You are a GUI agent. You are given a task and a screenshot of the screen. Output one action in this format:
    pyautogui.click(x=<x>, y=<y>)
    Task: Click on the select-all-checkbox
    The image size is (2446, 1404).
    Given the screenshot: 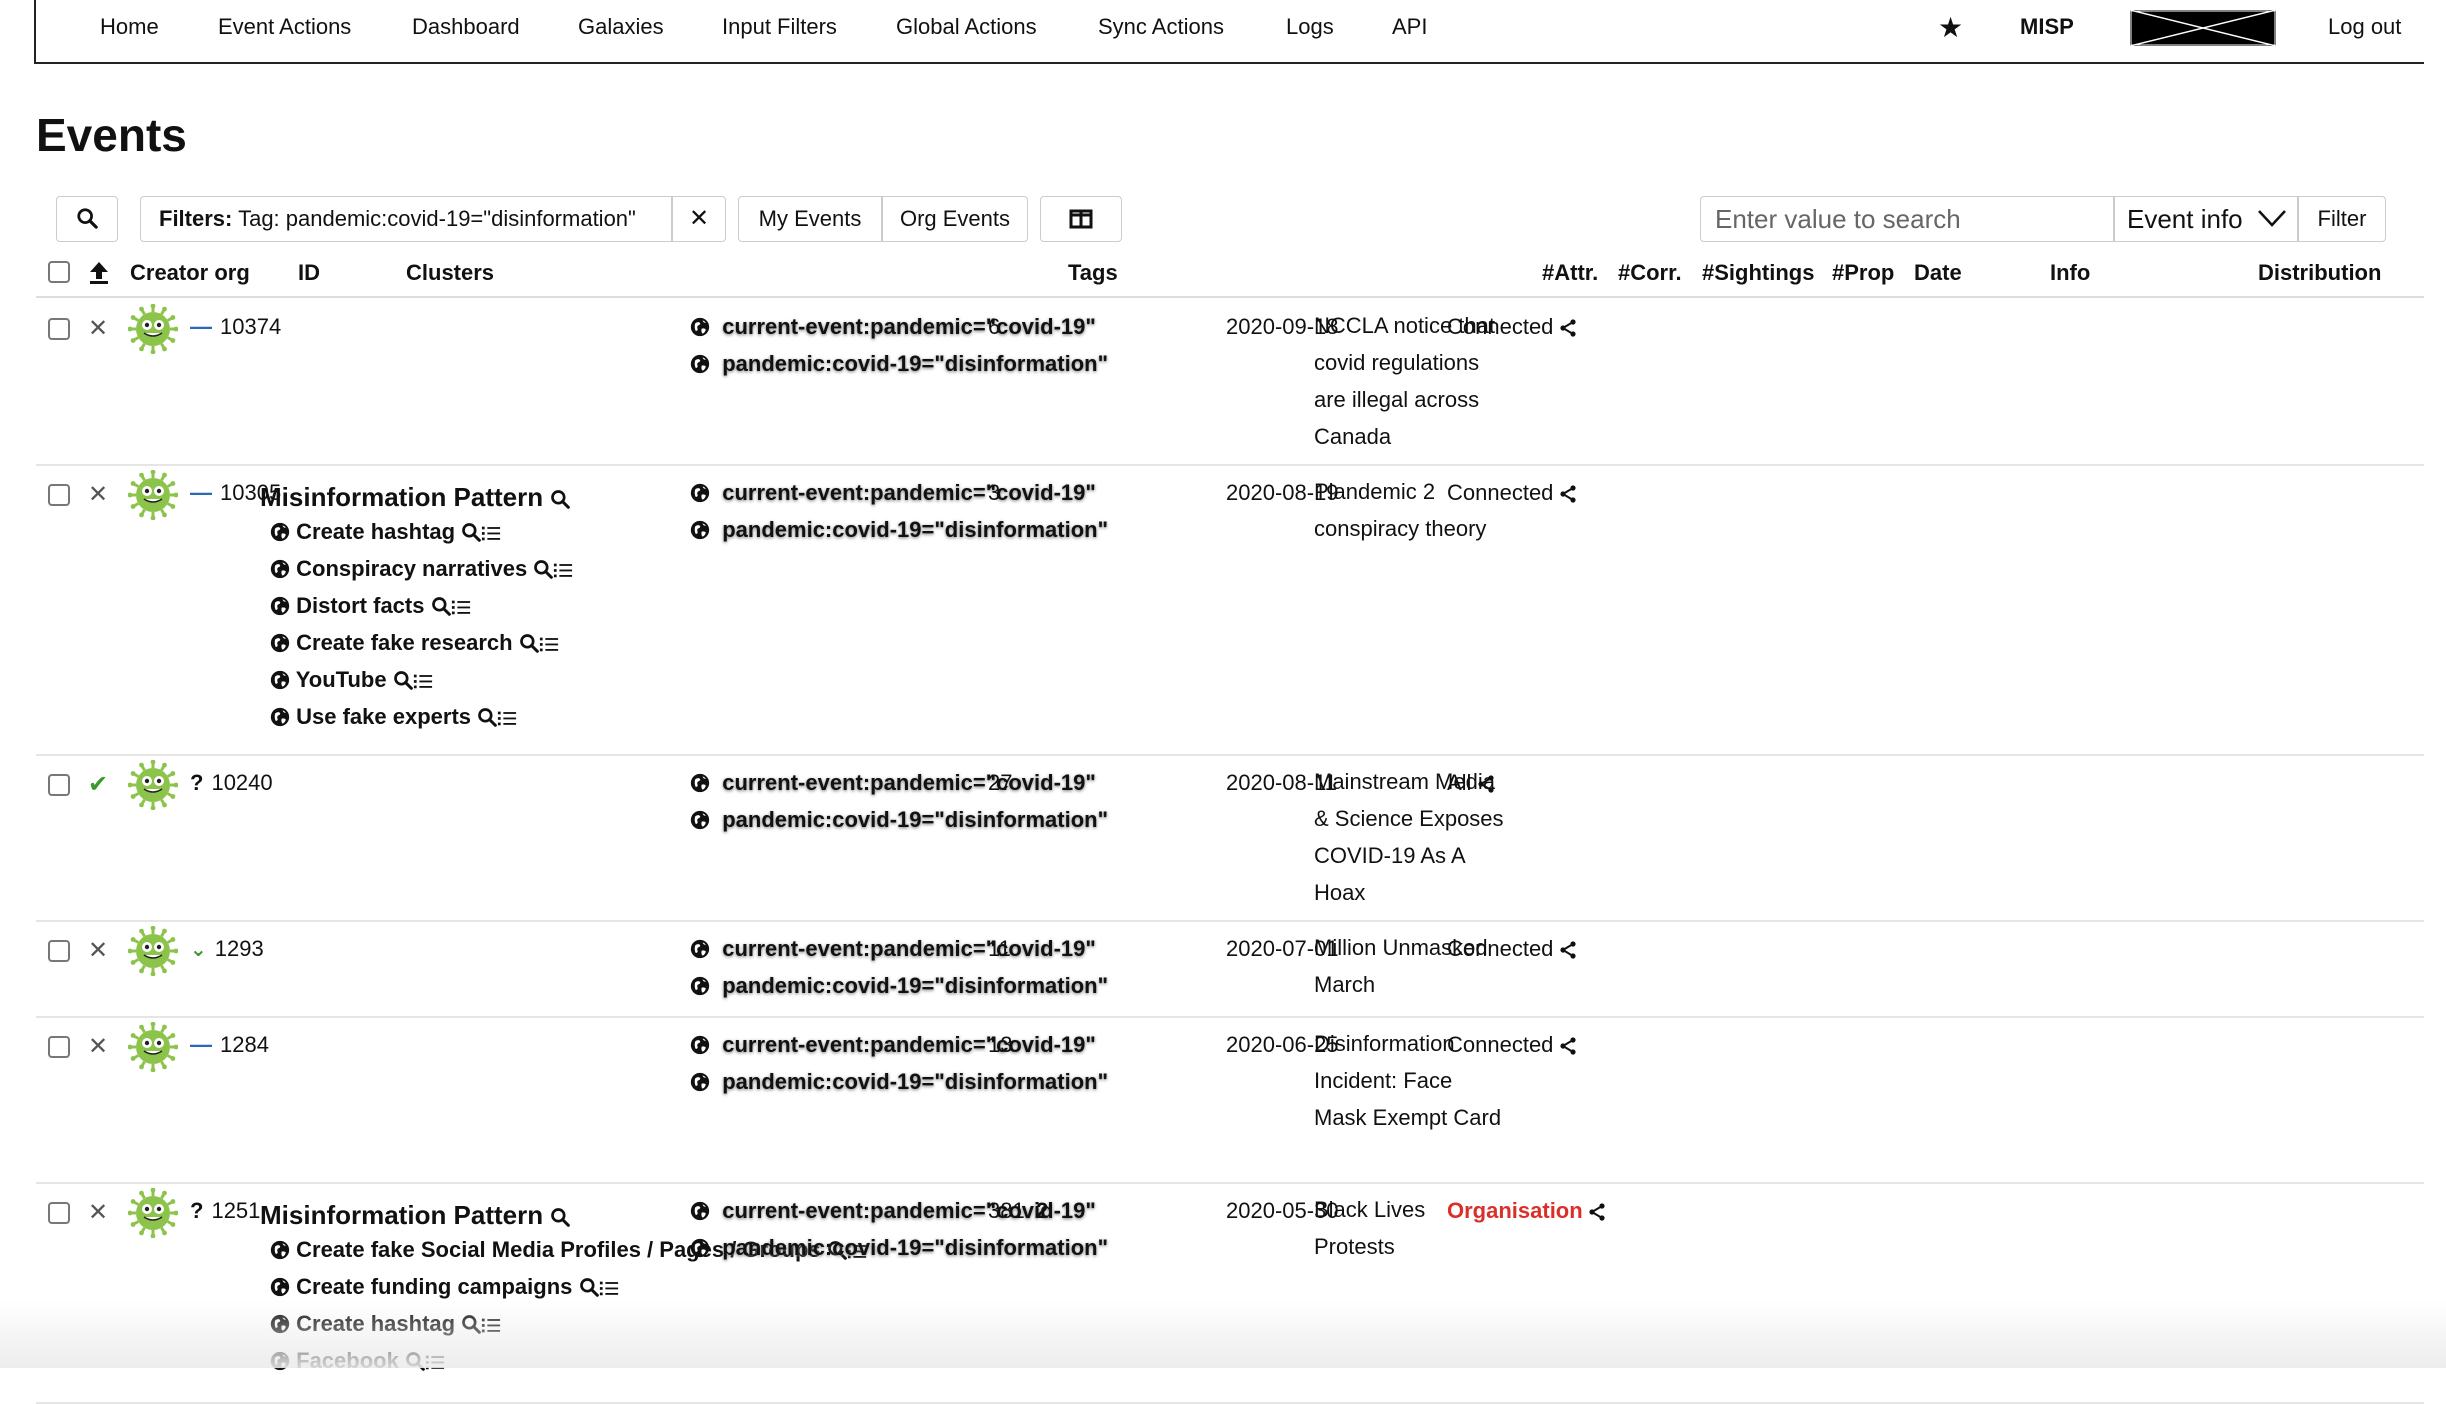 What is the action you would take?
    pyautogui.click(x=59, y=272)
    